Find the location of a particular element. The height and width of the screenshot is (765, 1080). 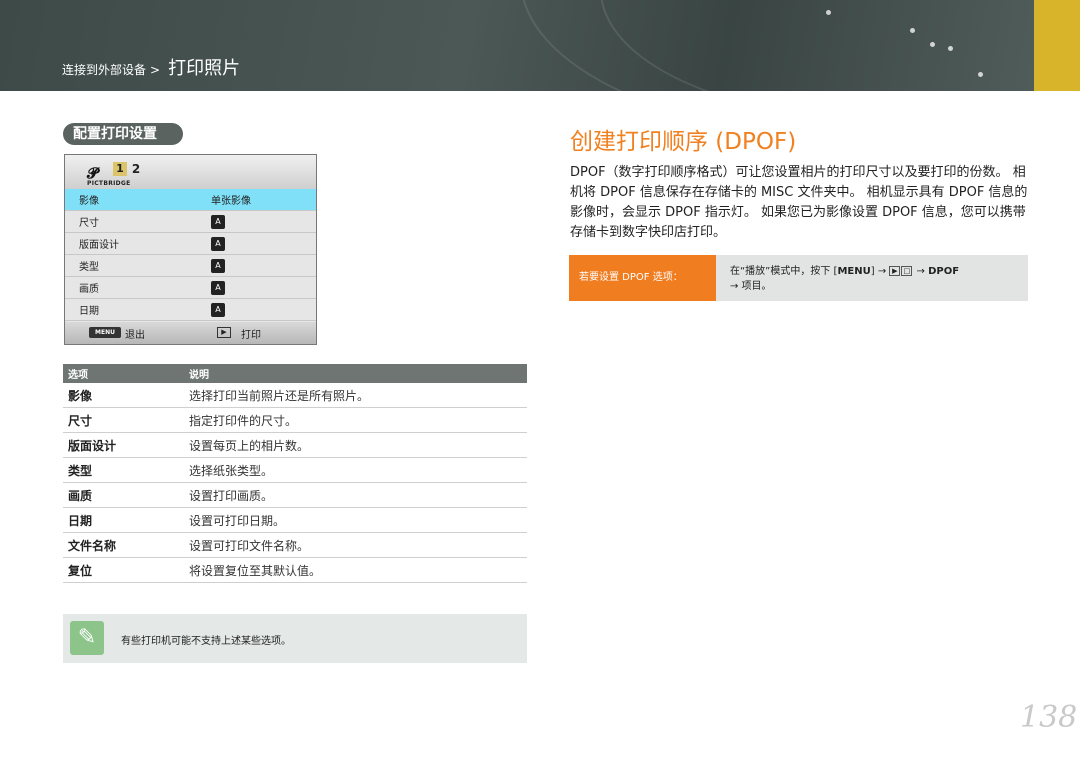

option-description: 设置可打印日期。 is located at coordinates (237, 520).